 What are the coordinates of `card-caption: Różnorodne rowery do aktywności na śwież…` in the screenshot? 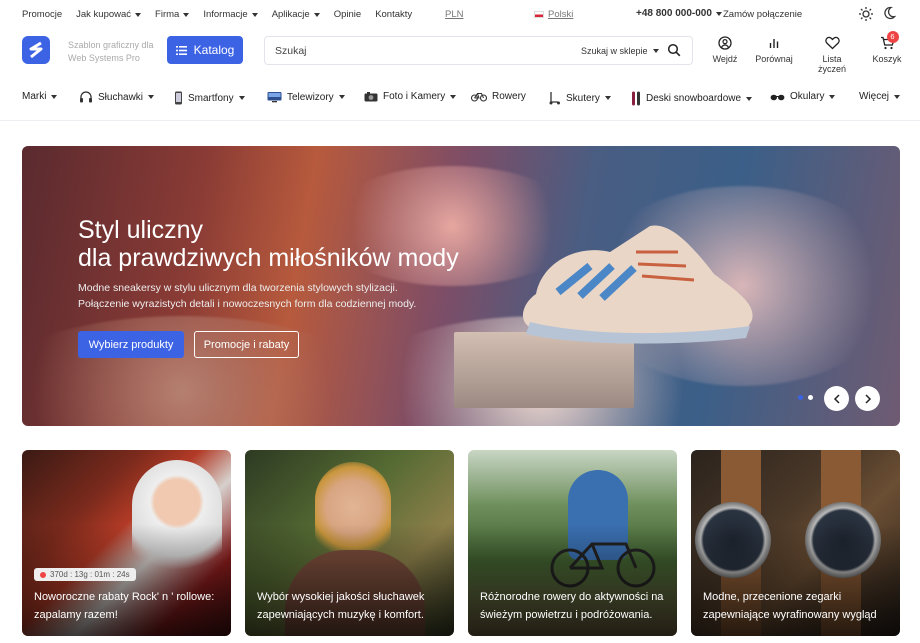 It's located at (572, 606).